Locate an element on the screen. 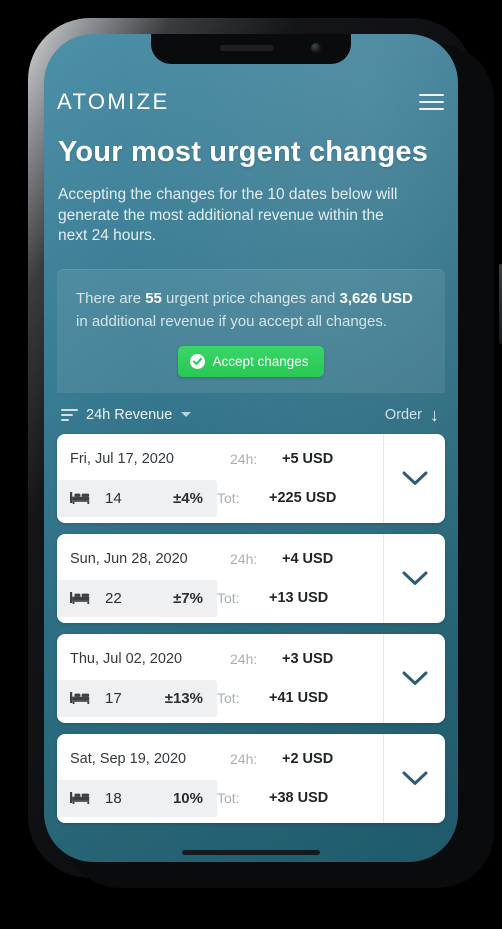  row-date: Sun, Jun 28, 2020 is located at coordinates (129, 559).